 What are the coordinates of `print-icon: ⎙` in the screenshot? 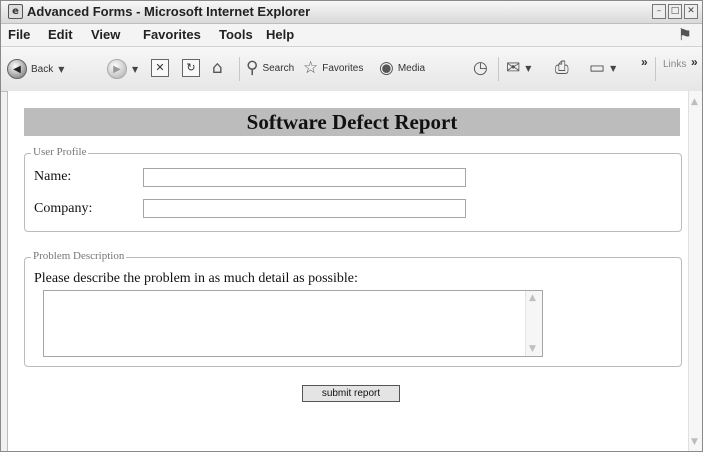 It's located at (562, 68).